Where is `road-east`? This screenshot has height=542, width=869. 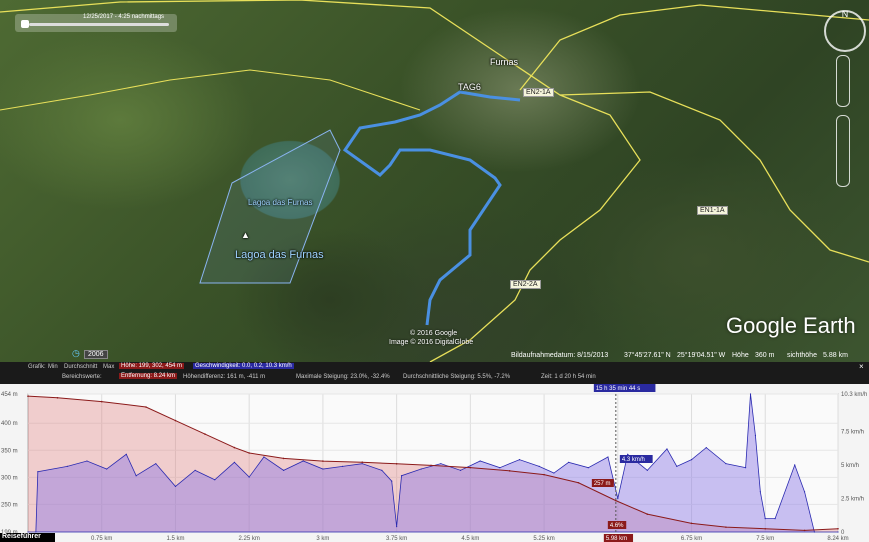 road-east is located at coordinates (714, 177).